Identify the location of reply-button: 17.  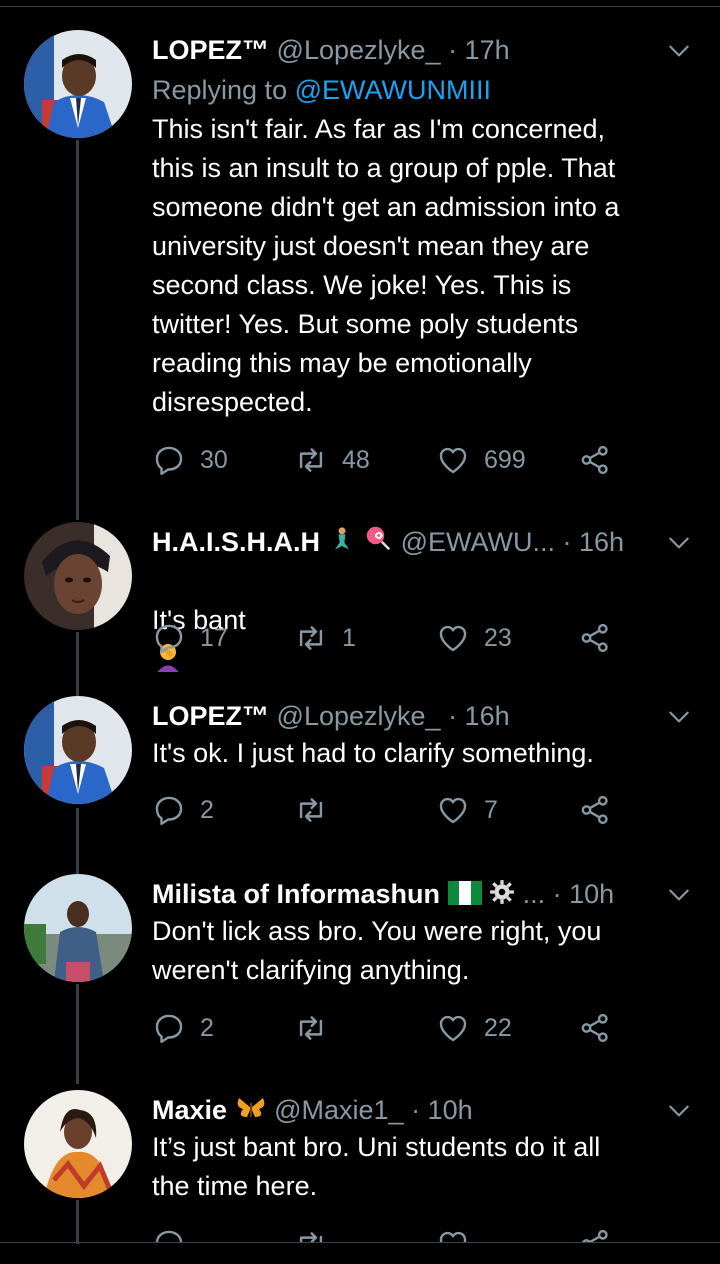
(190, 638).